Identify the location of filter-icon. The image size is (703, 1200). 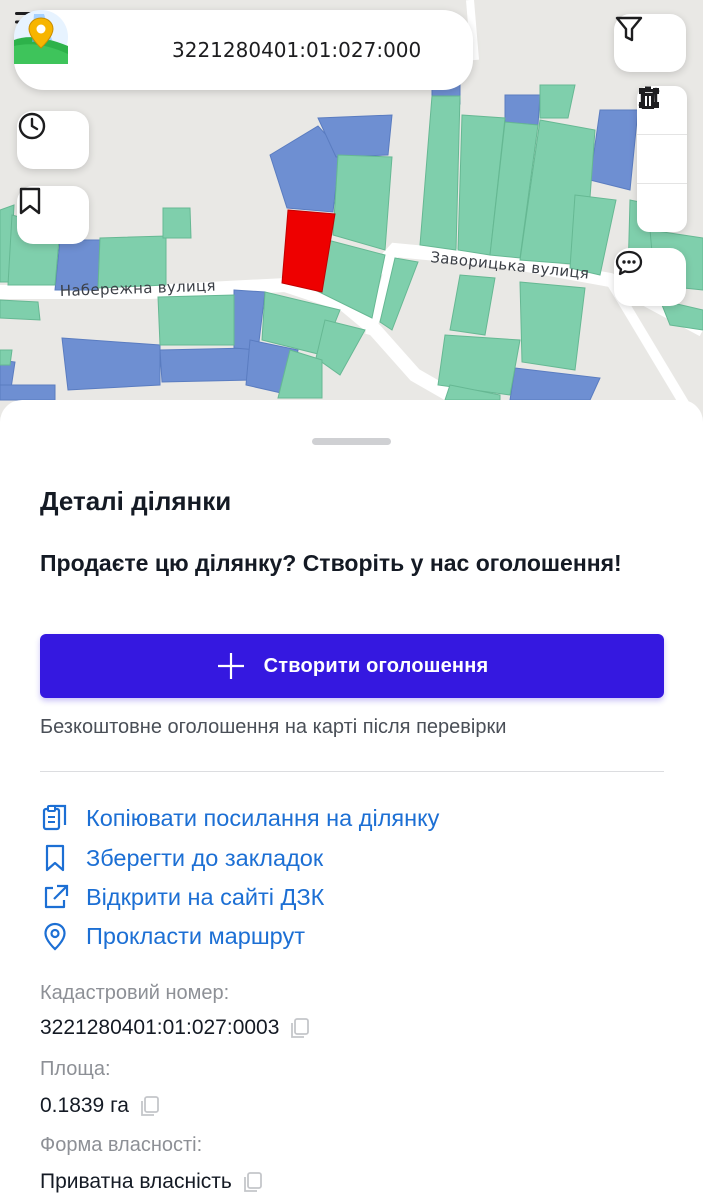
(629, 29).